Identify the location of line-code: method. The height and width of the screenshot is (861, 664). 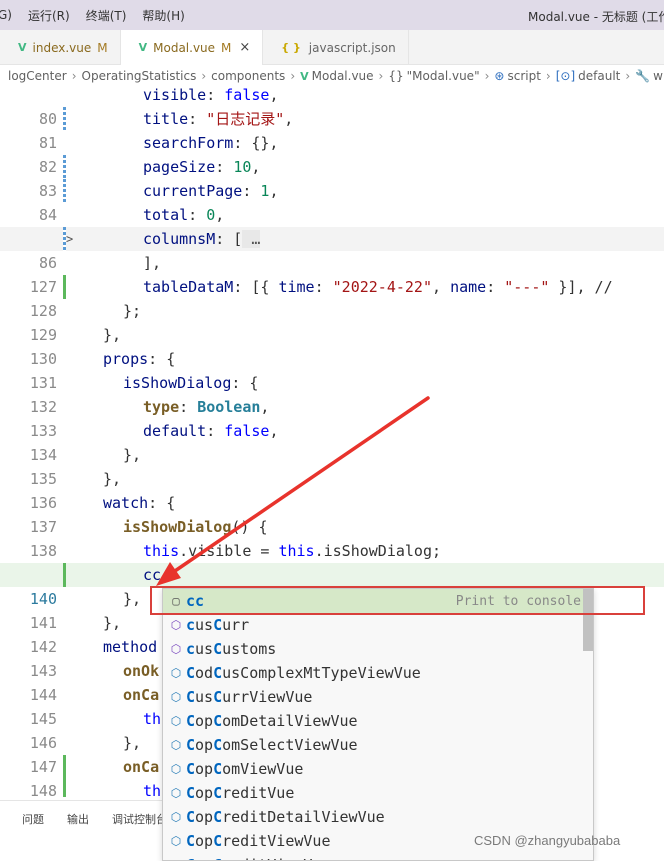
(130, 647).